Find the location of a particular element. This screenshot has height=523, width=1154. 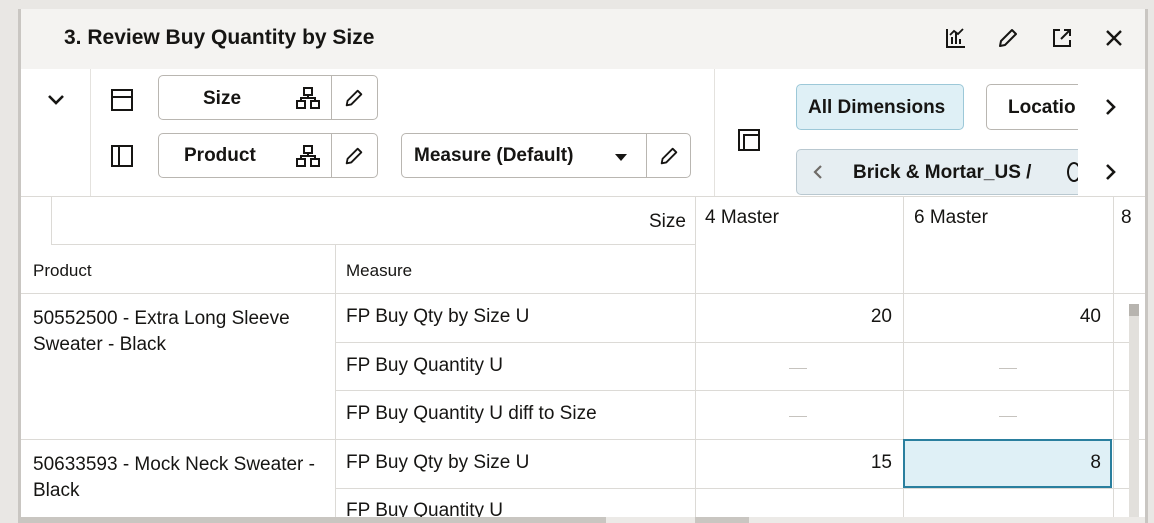

column-header-8: 8 is located at coordinates (1129, 218).